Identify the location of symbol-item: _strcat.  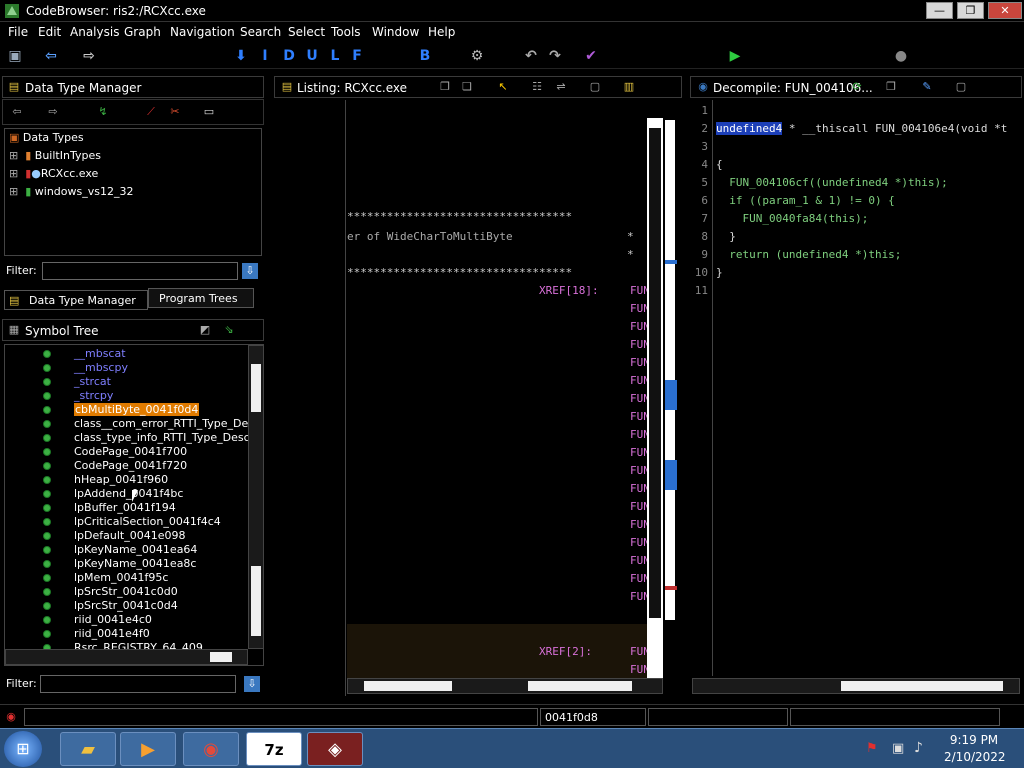
(92, 381).